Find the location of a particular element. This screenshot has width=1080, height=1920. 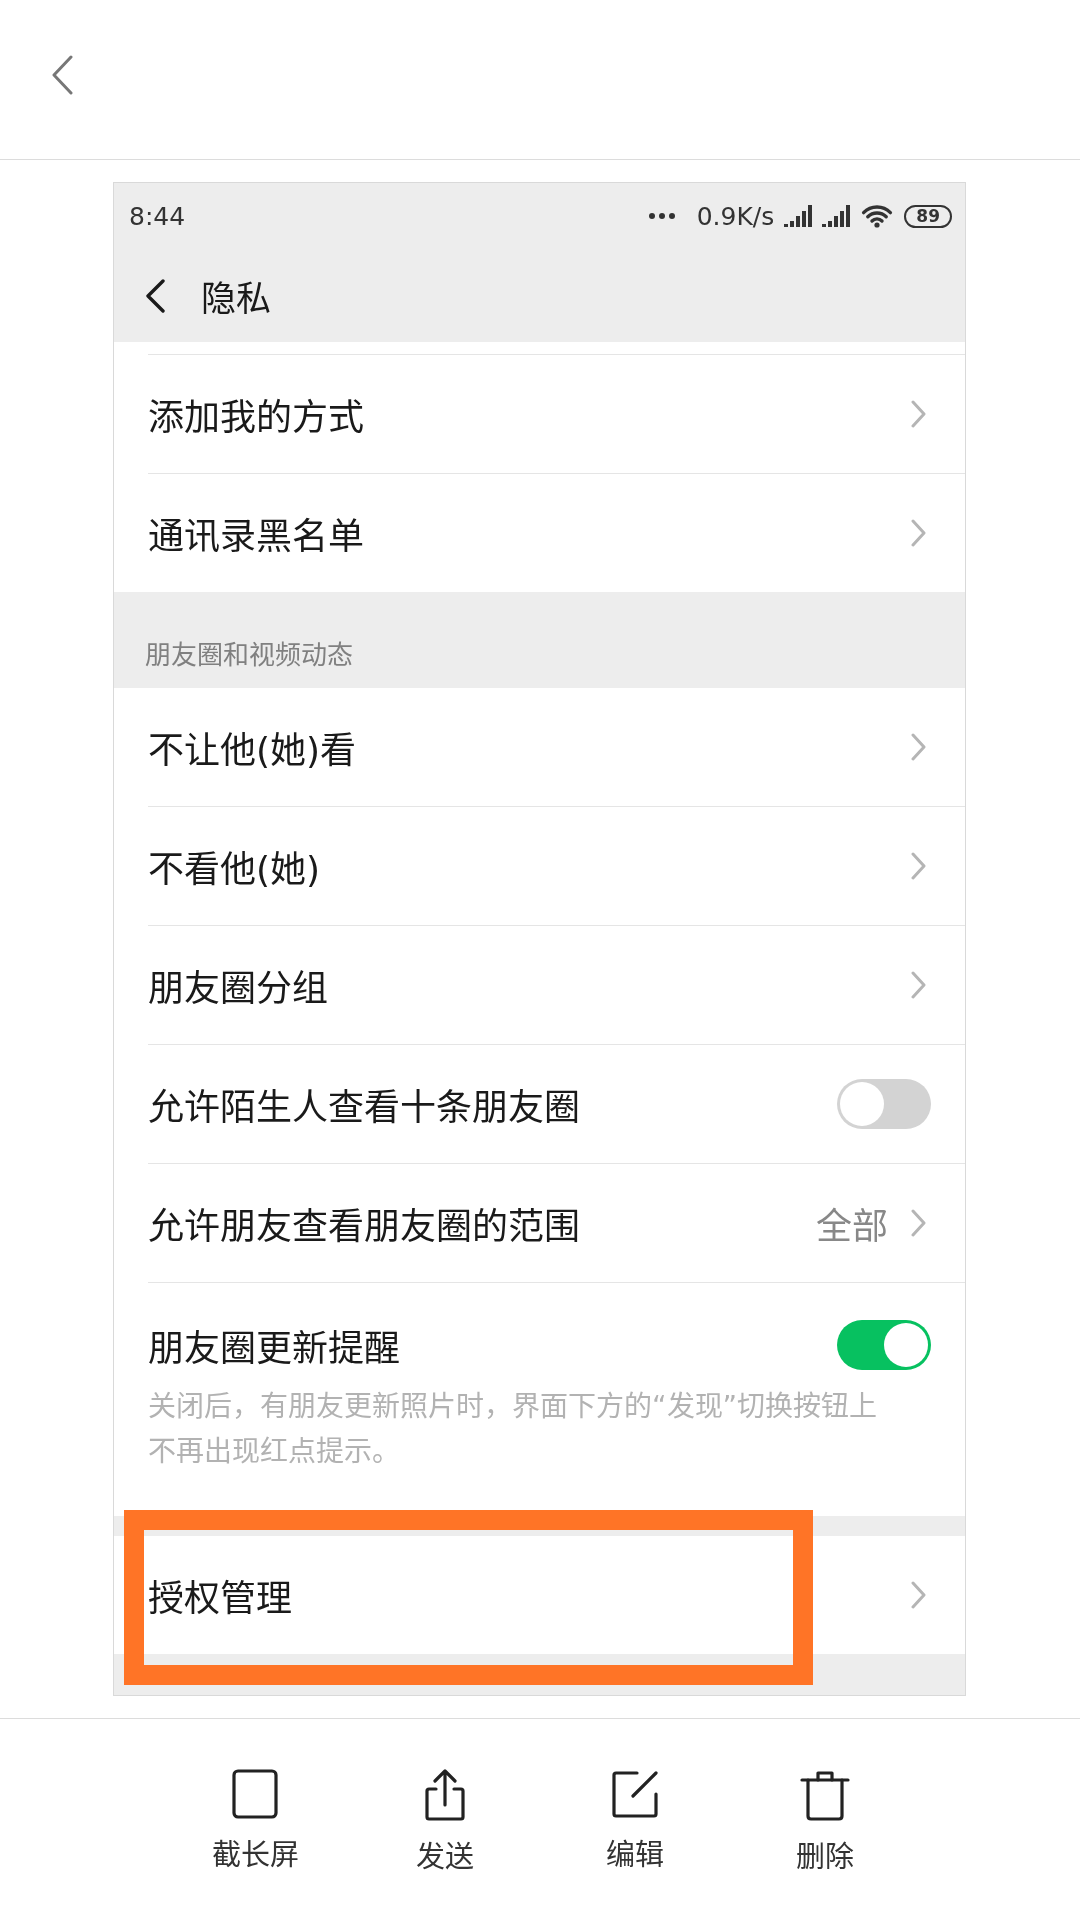

more-dots-icon is located at coordinates (661, 216).